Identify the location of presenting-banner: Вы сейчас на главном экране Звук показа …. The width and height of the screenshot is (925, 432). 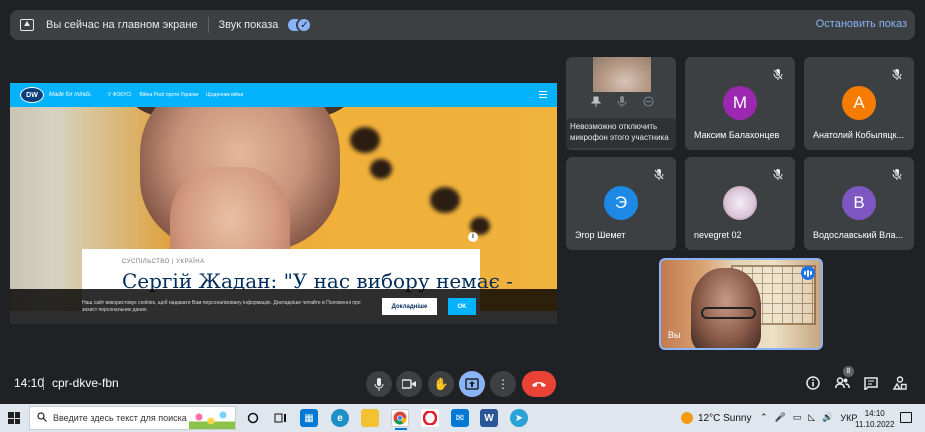
(462, 25).